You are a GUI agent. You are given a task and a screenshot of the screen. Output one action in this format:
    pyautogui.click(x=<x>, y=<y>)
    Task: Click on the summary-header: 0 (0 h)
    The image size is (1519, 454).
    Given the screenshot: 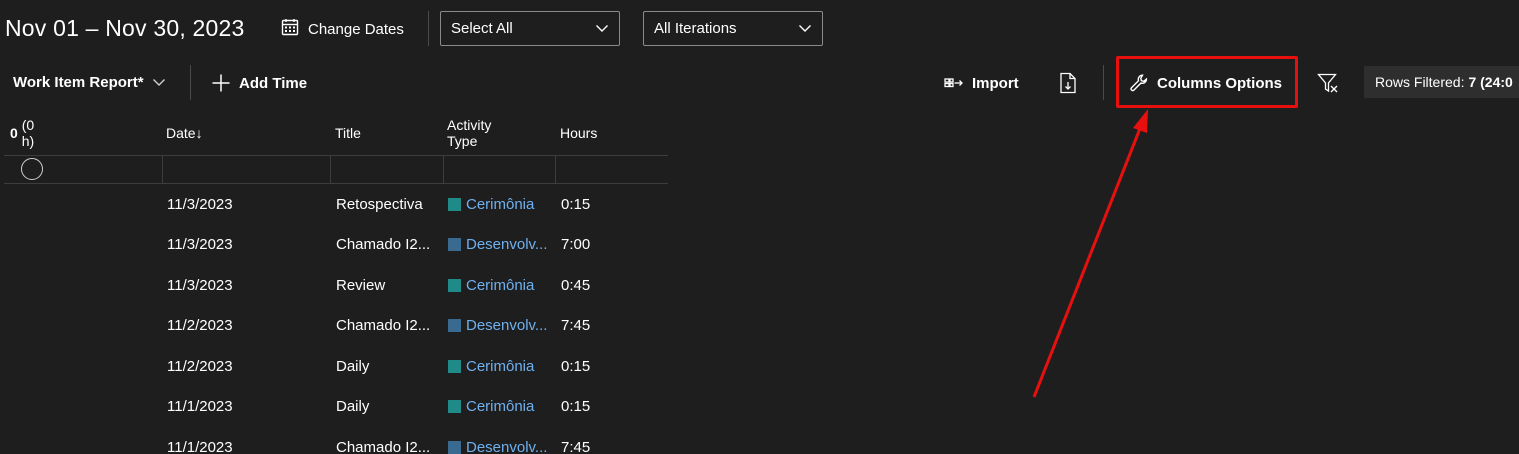 What is the action you would take?
    pyautogui.click(x=22, y=133)
    